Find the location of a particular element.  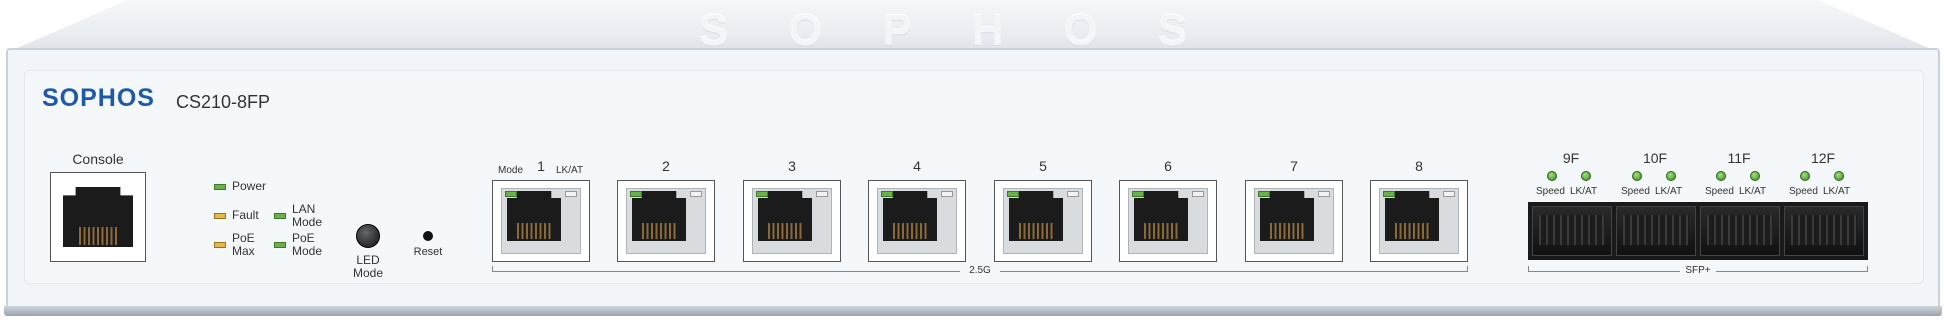

poe-max-label: PoE Max is located at coordinates (243, 244).